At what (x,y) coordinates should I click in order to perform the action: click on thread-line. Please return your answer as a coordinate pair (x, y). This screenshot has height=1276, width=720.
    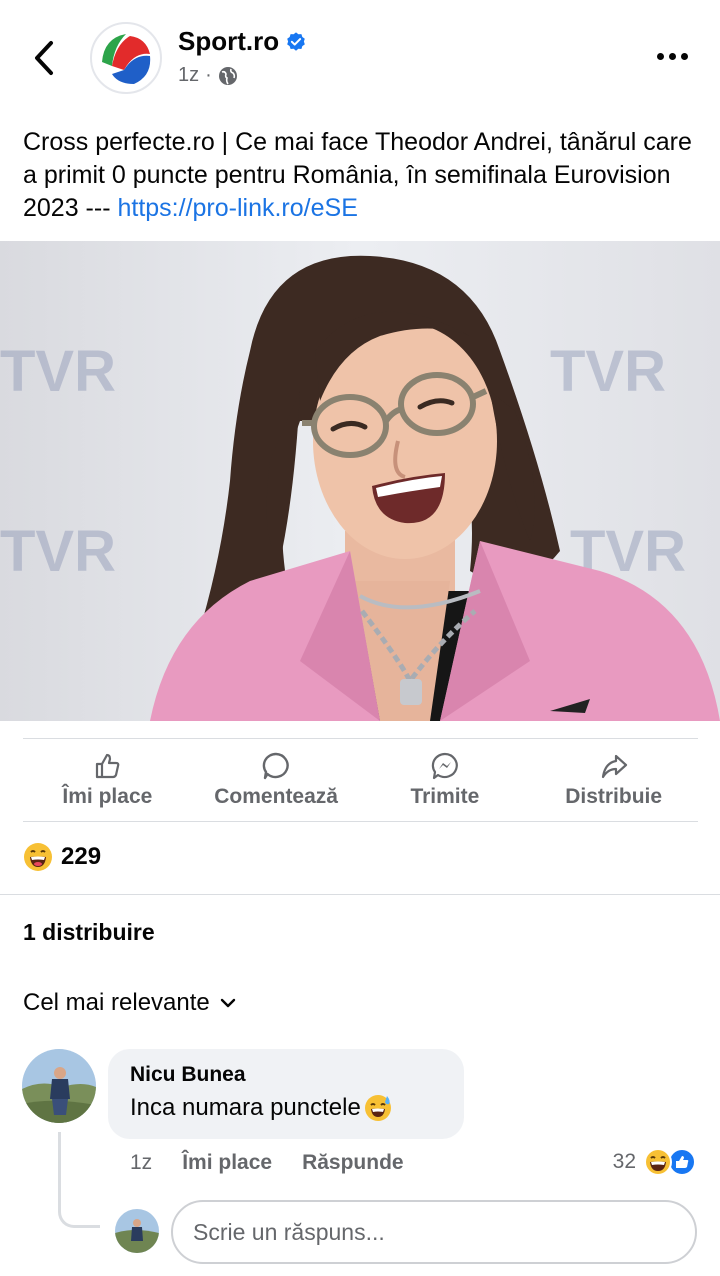
    Looking at the image, I should click on (79, 1180).